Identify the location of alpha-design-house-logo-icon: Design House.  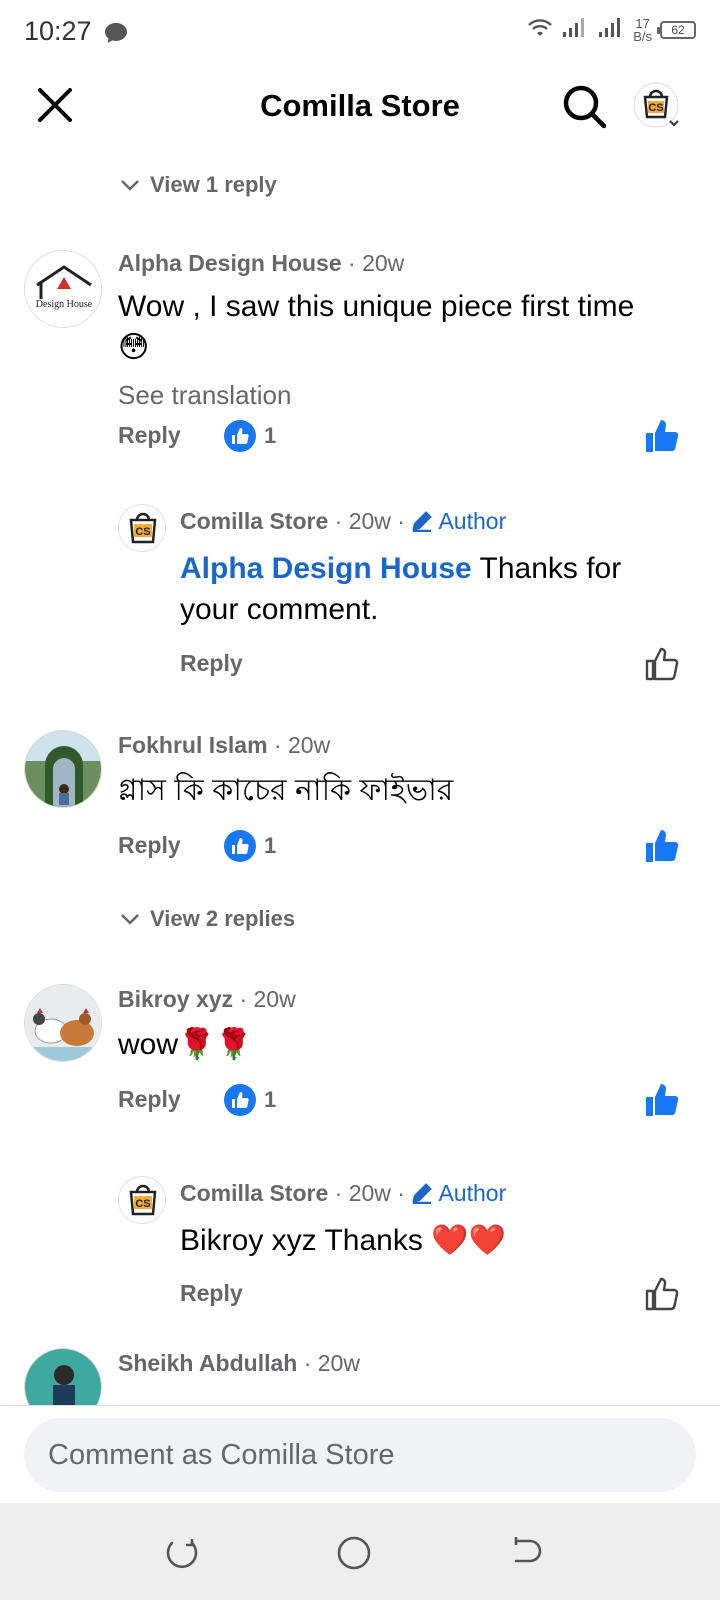
(63, 289).